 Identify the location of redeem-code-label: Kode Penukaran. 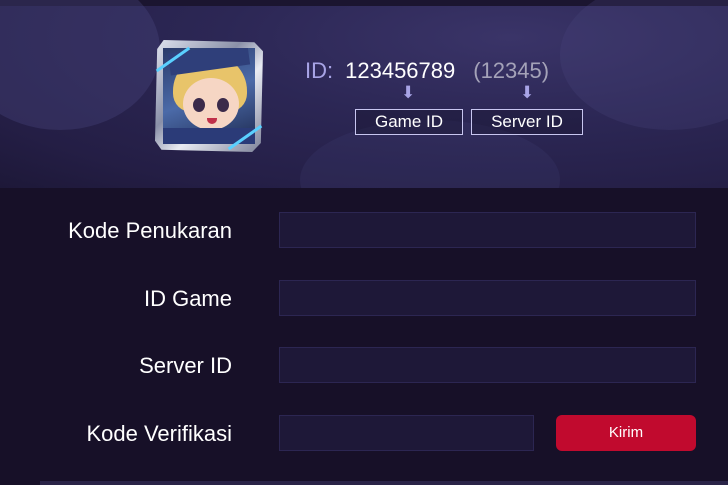
(150, 230).